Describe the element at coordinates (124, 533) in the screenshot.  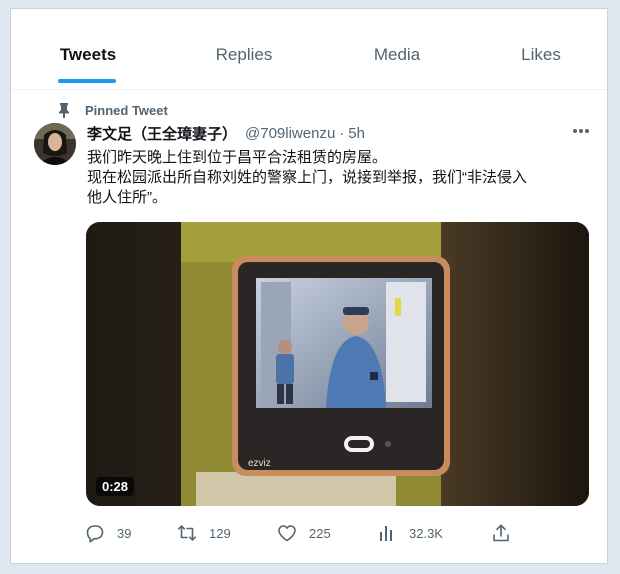
I see `reply-count: 39` at that location.